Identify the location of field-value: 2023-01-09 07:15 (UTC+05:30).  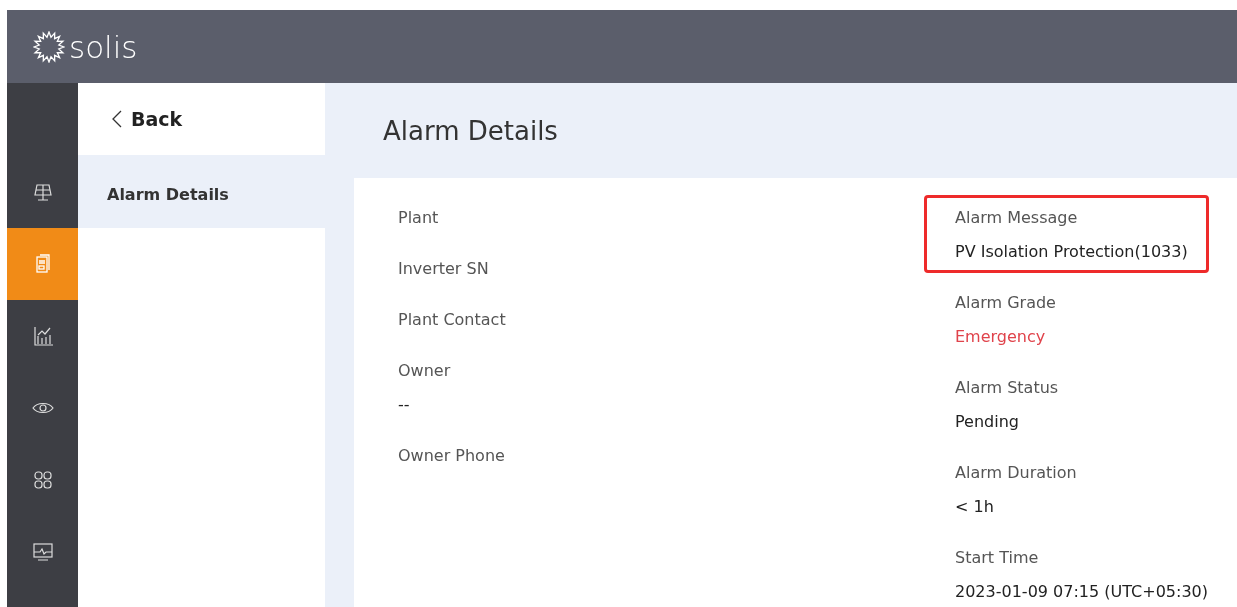
(1082, 592).